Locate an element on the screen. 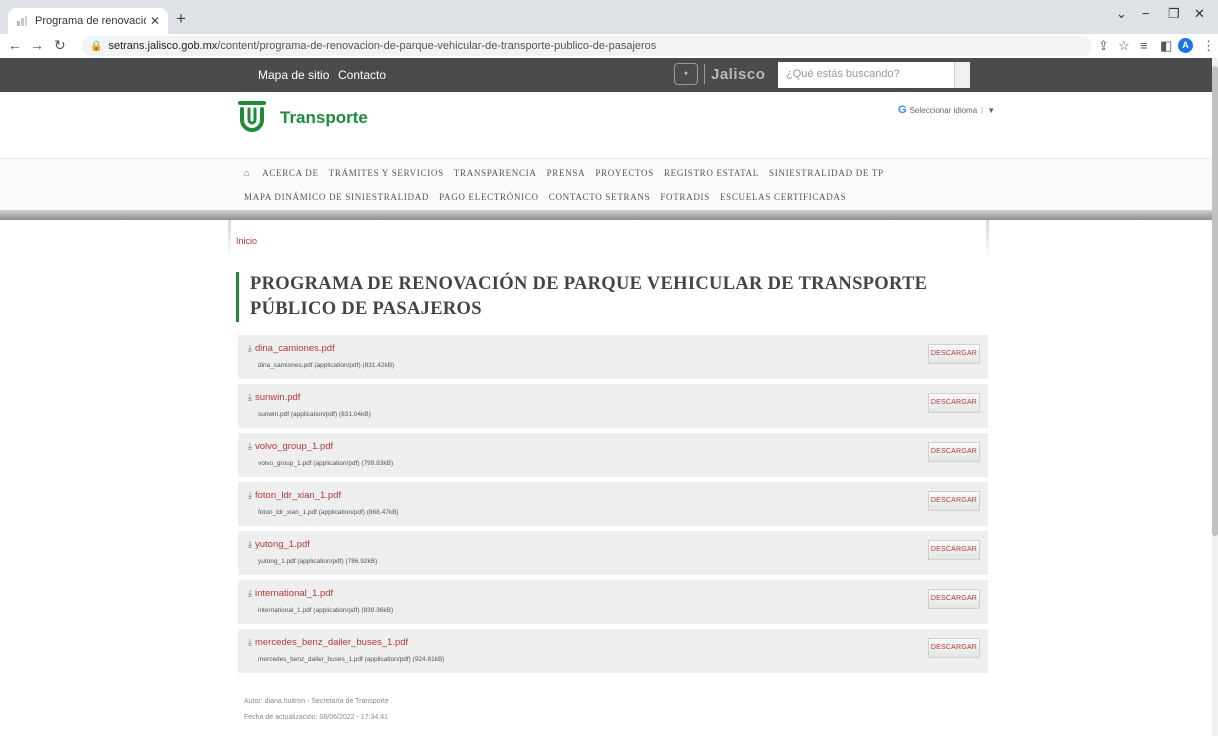 Image resolution: width=1218 pixels, height=736 pixels. tab-title: Programa de renovación de parq is located at coordinates (90, 21).